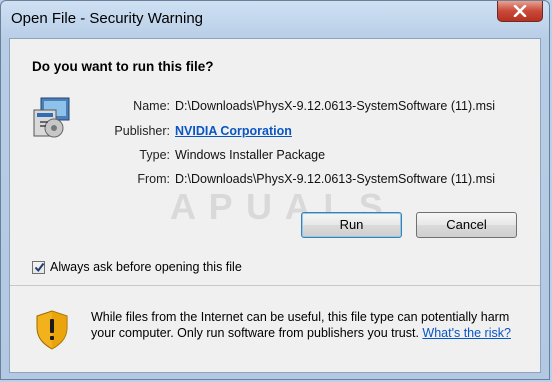  I want to click on type-label: Type:, so click(154, 155).